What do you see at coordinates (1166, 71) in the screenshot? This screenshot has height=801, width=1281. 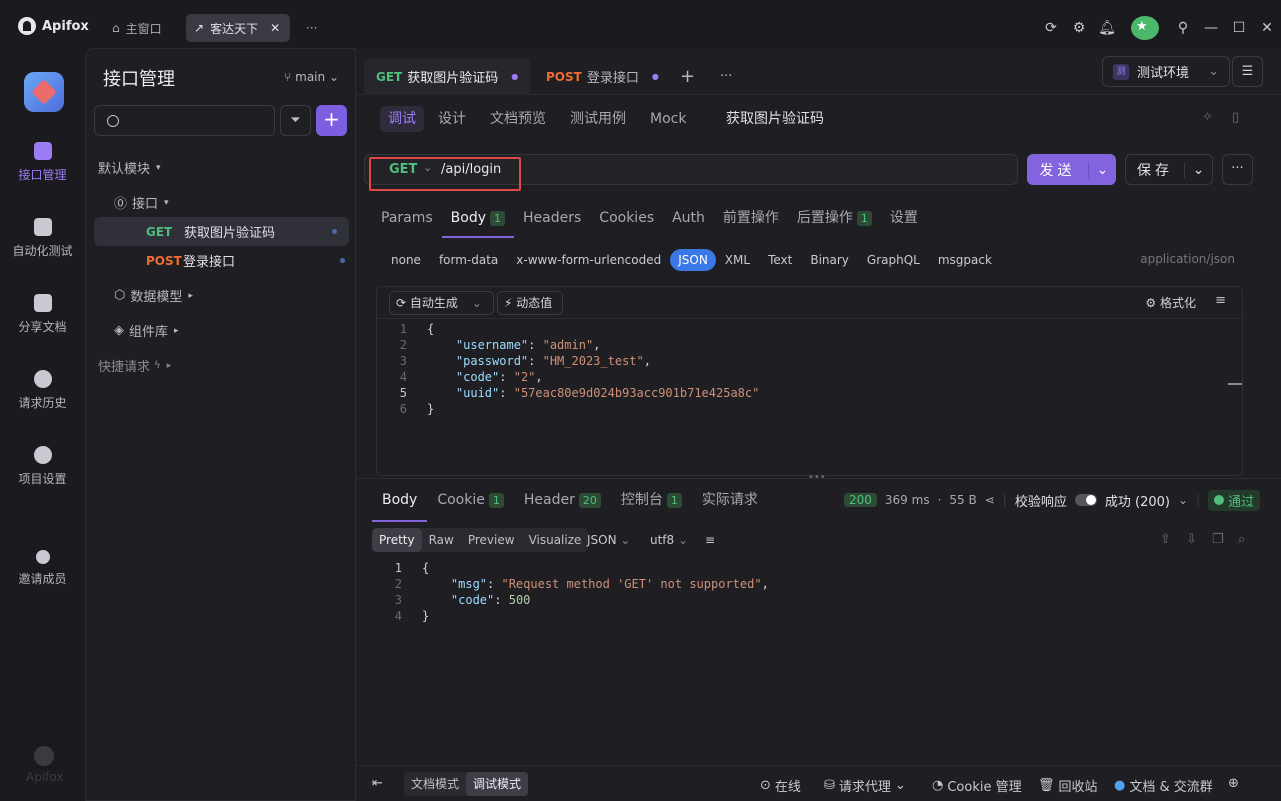 I see `environment-selector: 测 测试环境 ⌄` at bounding box center [1166, 71].